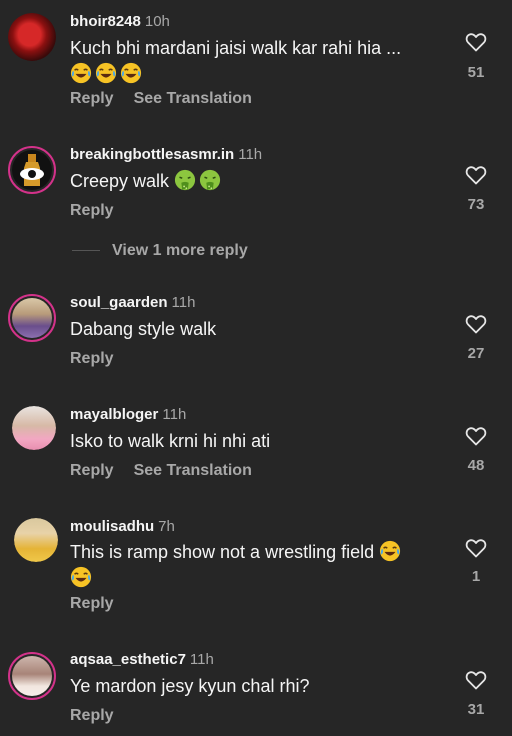 The width and height of the screenshot is (512, 736). I want to click on like-count: 48, so click(476, 465).